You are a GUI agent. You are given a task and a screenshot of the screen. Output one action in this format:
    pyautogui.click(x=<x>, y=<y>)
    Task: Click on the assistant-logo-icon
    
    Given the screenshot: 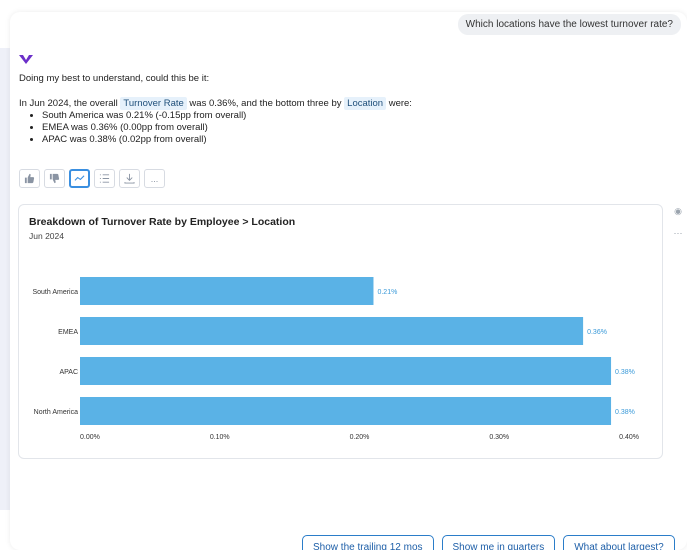 What is the action you would take?
    pyautogui.click(x=26, y=59)
    